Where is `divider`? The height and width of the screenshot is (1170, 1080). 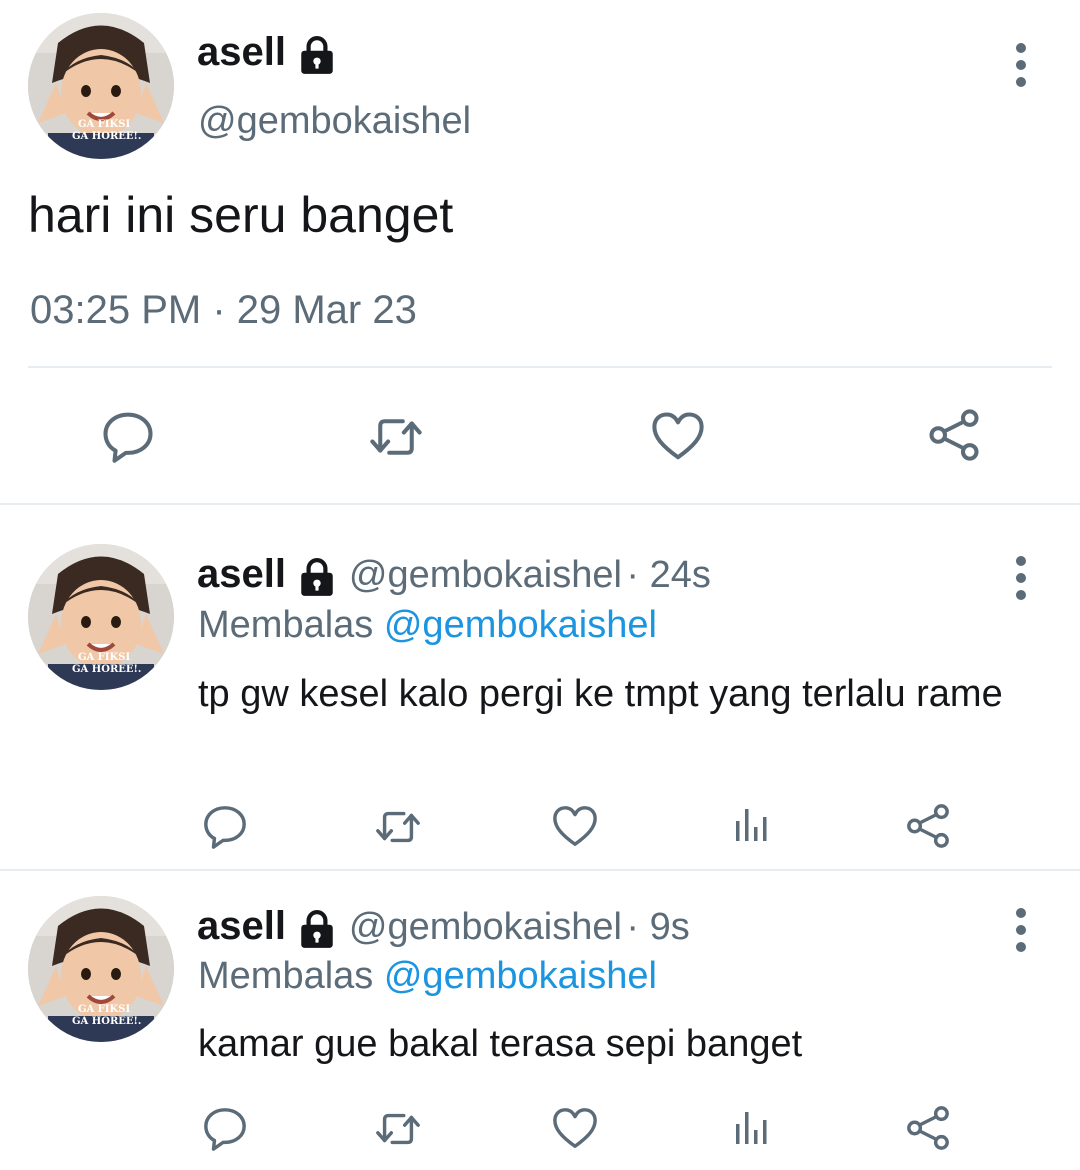
divider is located at coordinates (540, 367).